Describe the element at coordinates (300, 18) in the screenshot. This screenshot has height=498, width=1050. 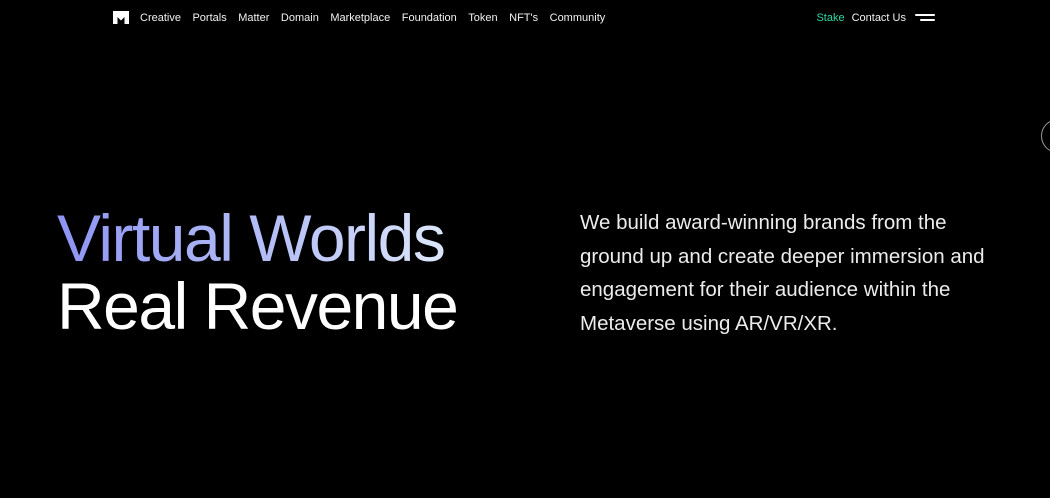
I see `nav-link-domain: Domain` at that location.